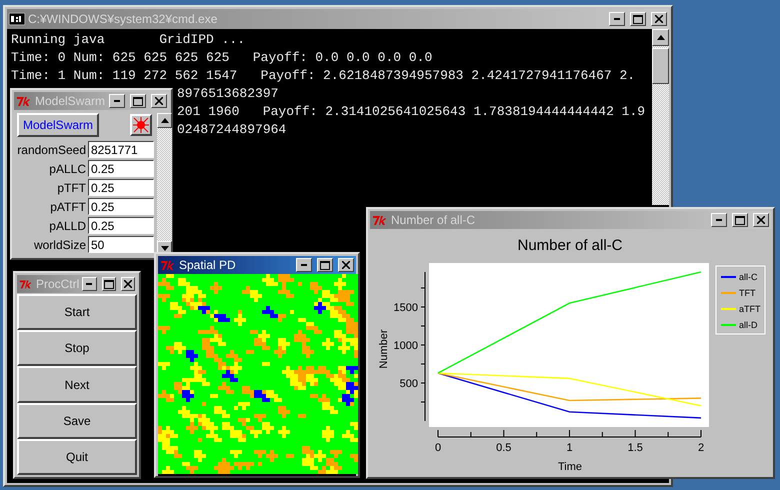 Image resolution: width=780 pixels, height=490 pixels. Describe the element at coordinates (71, 187) in the screenshot. I see `field-label: pTFT` at that location.